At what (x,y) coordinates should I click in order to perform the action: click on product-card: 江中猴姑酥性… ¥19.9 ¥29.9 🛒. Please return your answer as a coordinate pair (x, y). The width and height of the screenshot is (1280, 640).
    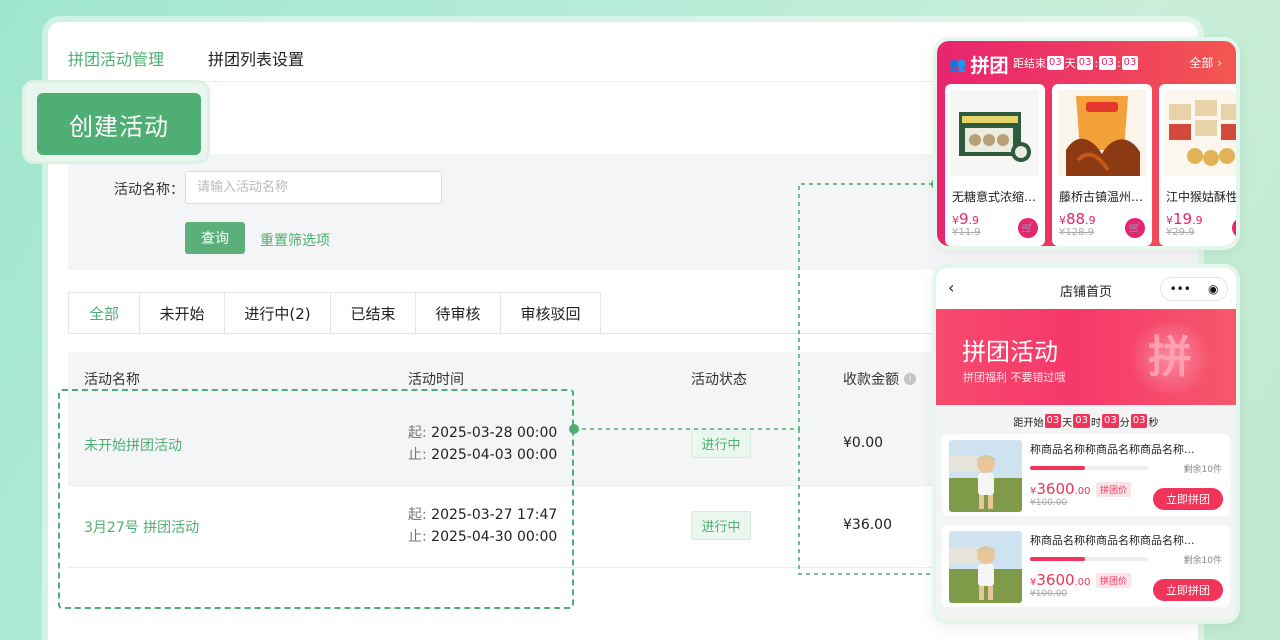
    Looking at the image, I should click on (1197, 165).